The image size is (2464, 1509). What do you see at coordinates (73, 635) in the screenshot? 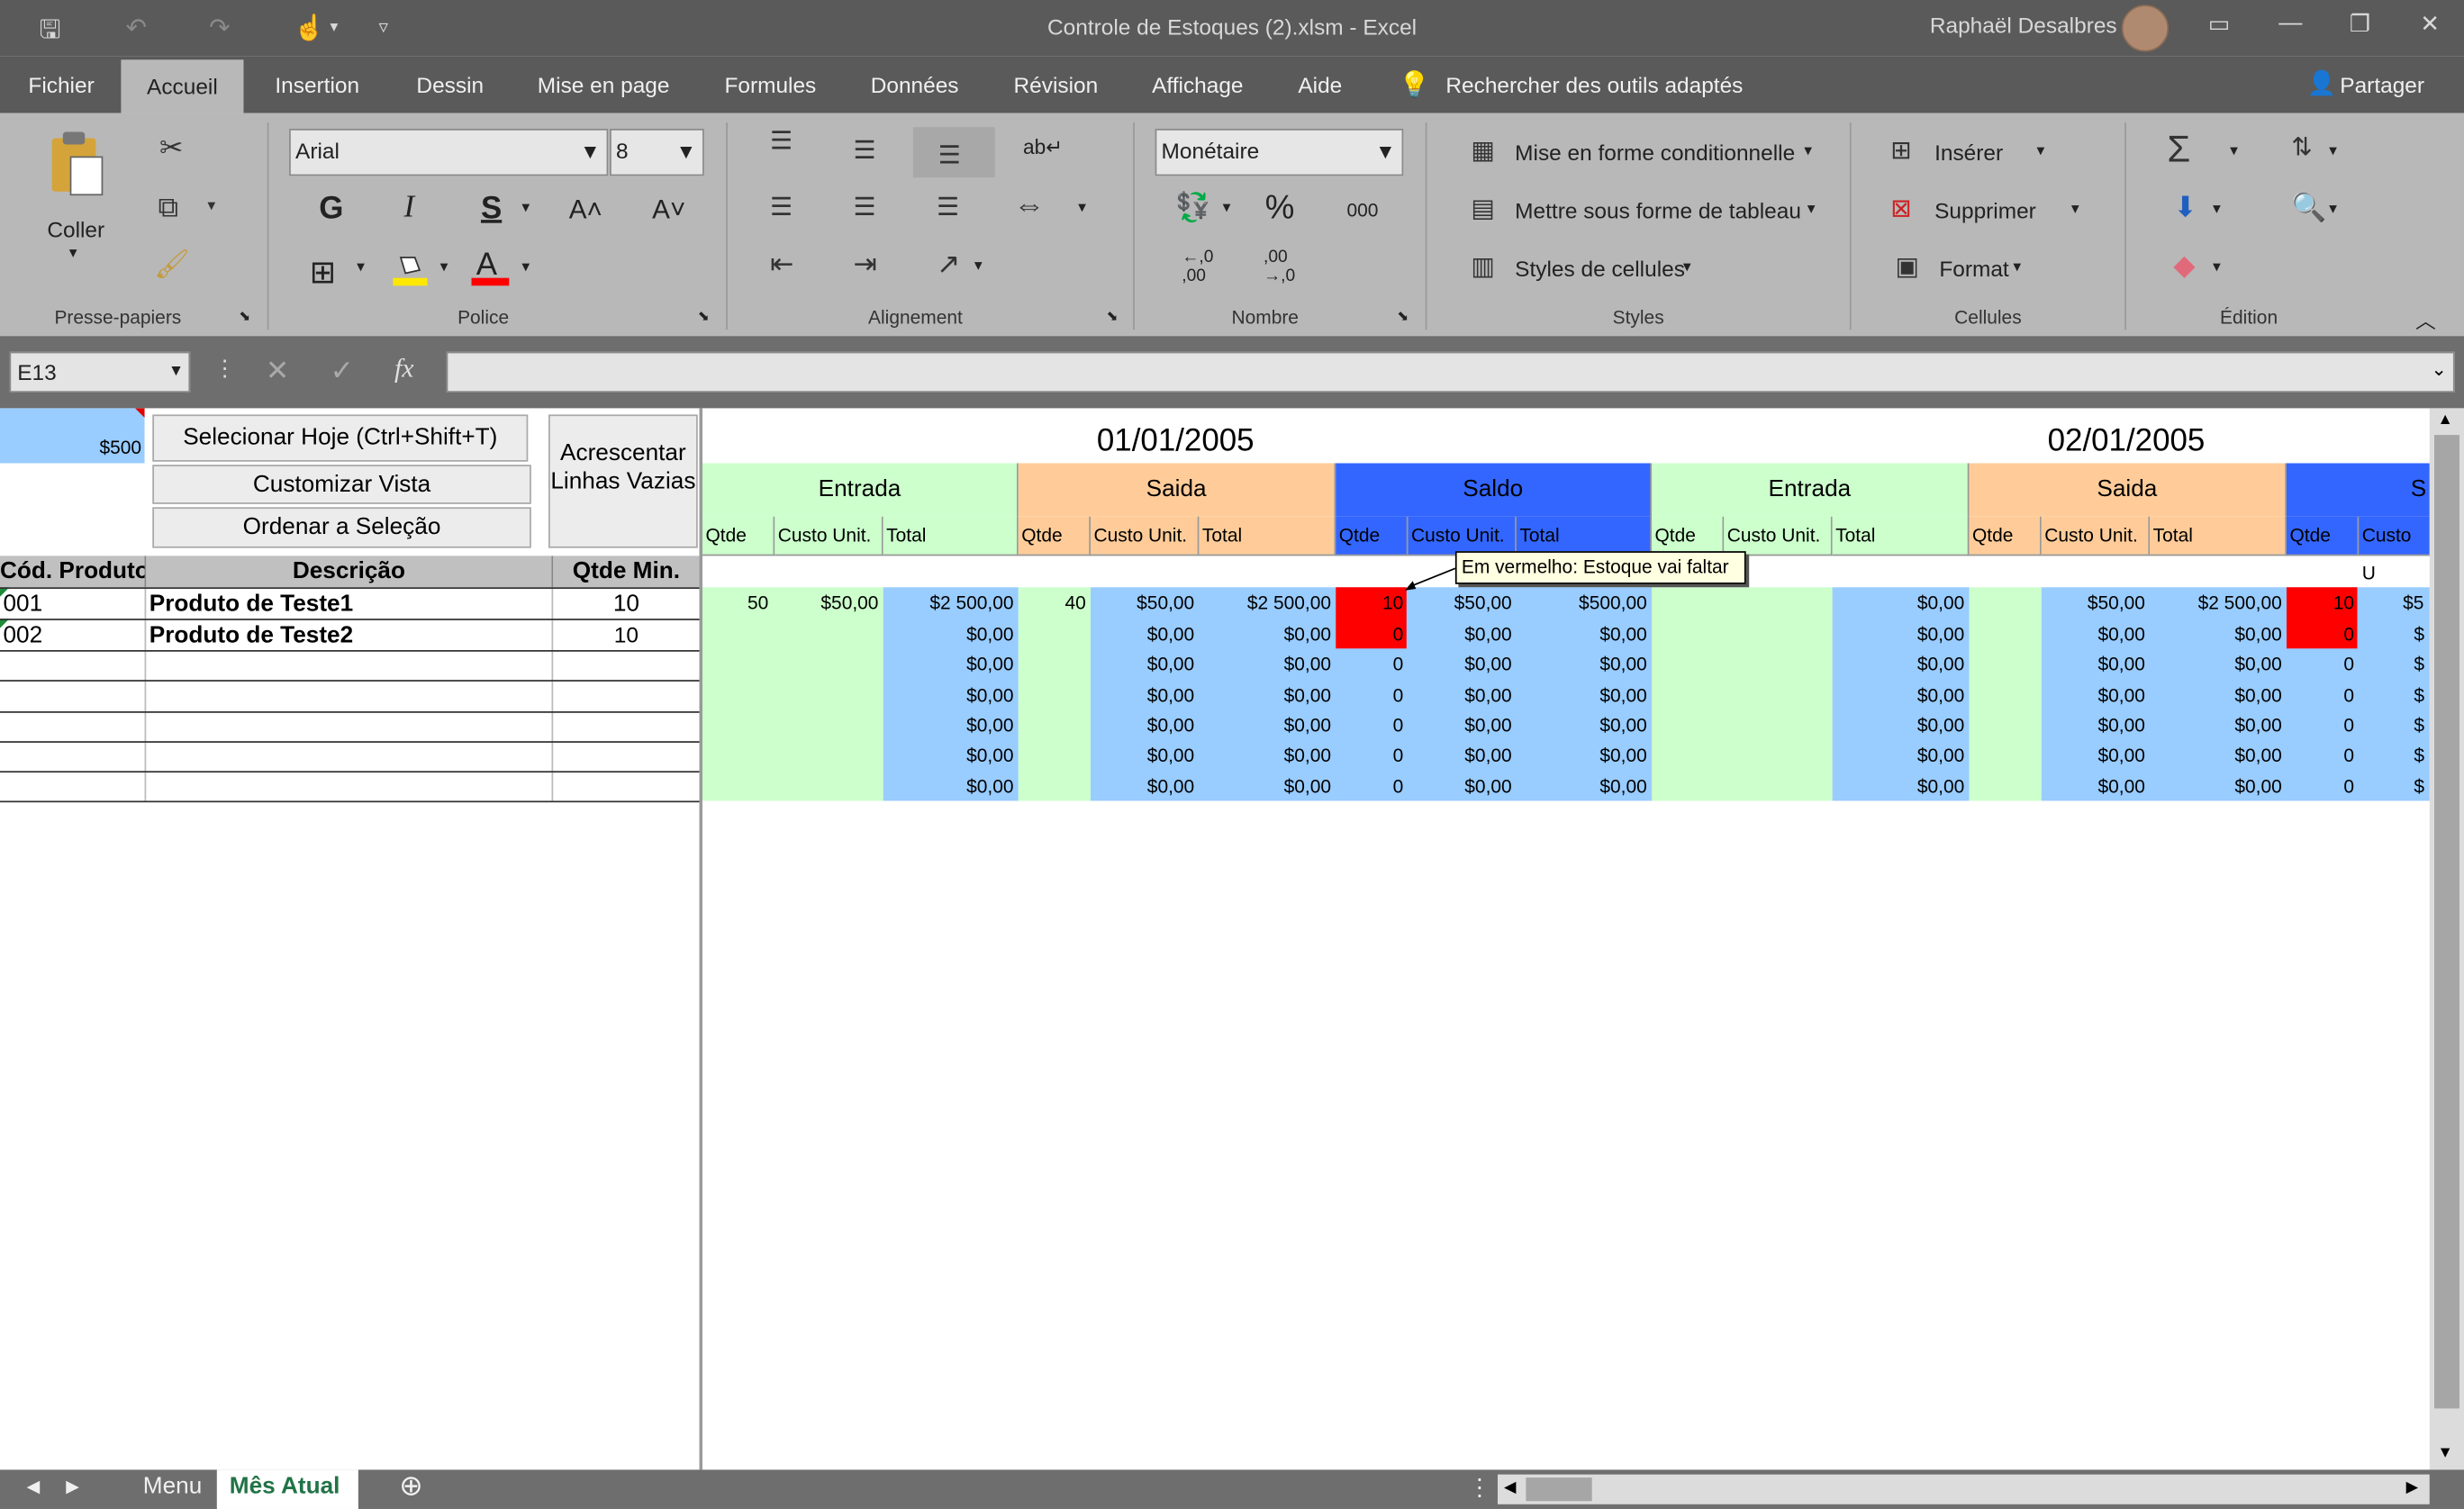
I see `product-code-cell: 002` at bounding box center [73, 635].